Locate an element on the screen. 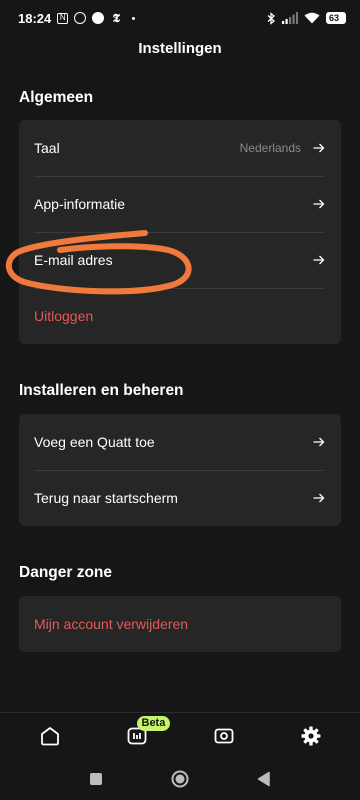 Image resolution: width=360 pixels, height=800 pixels. back-home-row: Terug naar startscherm is located at coordinates (180, 498).